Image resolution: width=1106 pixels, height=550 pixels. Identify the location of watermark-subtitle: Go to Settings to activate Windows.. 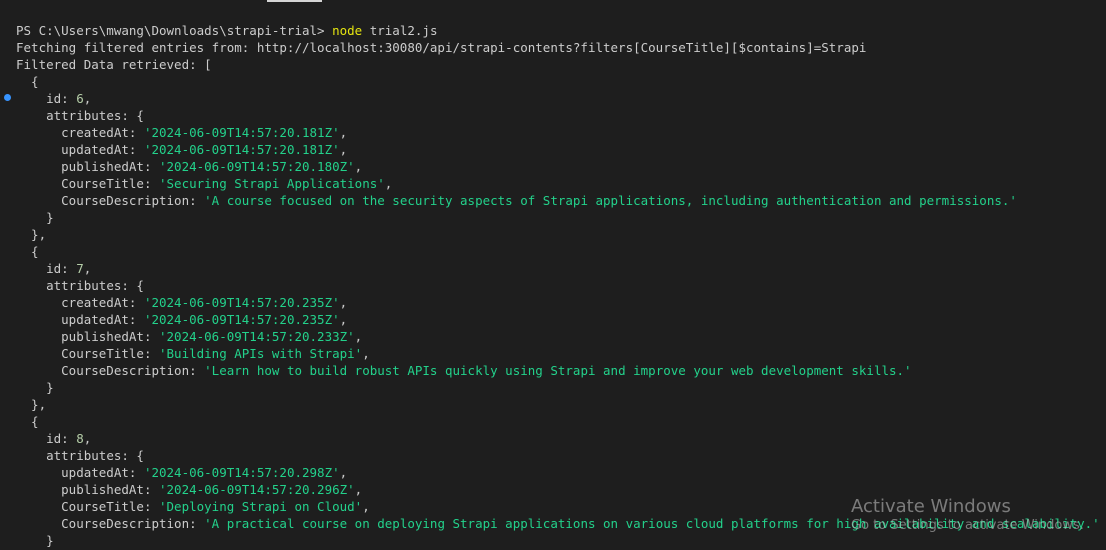
(967, 525).